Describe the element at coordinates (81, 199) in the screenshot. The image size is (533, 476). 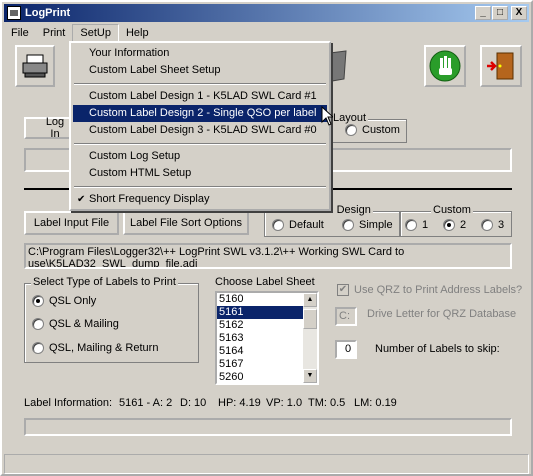
I see `checkmark-icon: ✔` at that location.